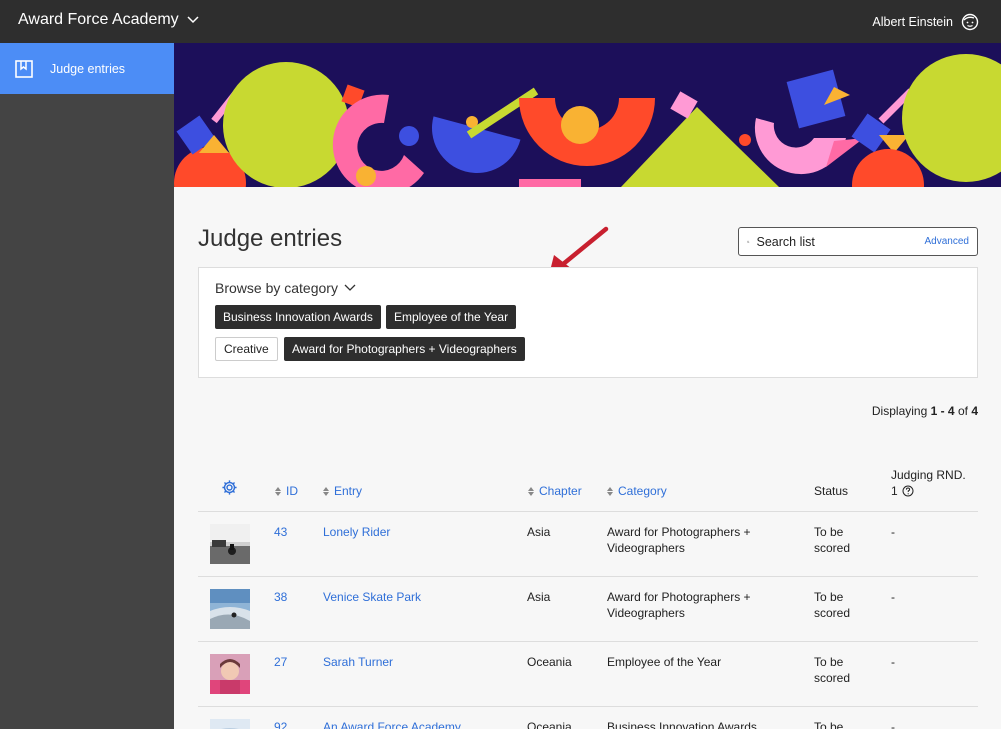 The height and width of the screenshot is (729, 1001). Describe the element at coordinates (229, 487) in the screenshot. I see `column-settings-gear-icon` at that location.